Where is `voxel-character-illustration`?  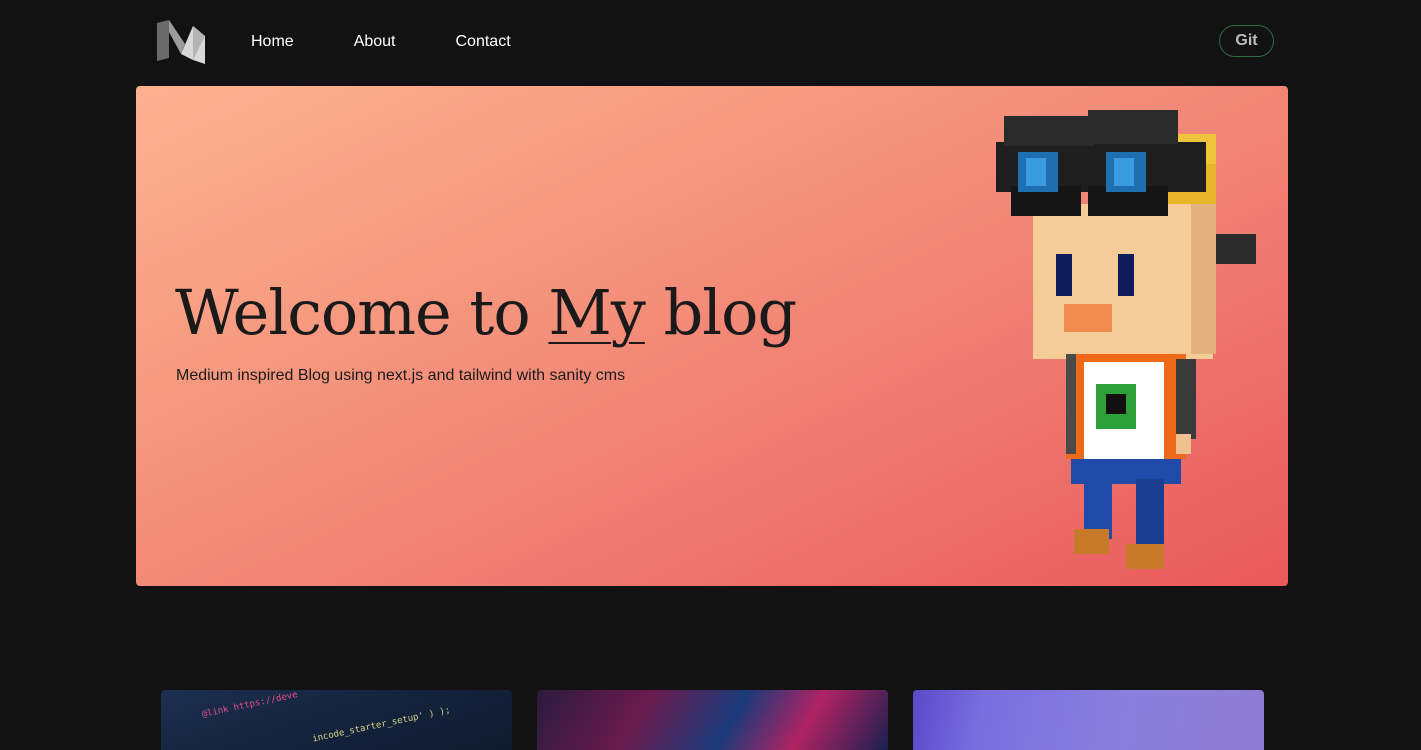
voxel-character-illustration is located at coordinates (1126, 339).